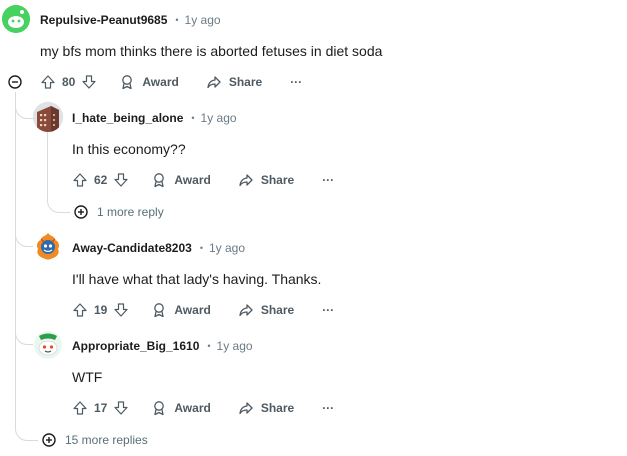 This screenshot has width=627, height=456. Describe the element at coordinates (101, 180) in the screenshot. I see `vote-count: 62` at that location.